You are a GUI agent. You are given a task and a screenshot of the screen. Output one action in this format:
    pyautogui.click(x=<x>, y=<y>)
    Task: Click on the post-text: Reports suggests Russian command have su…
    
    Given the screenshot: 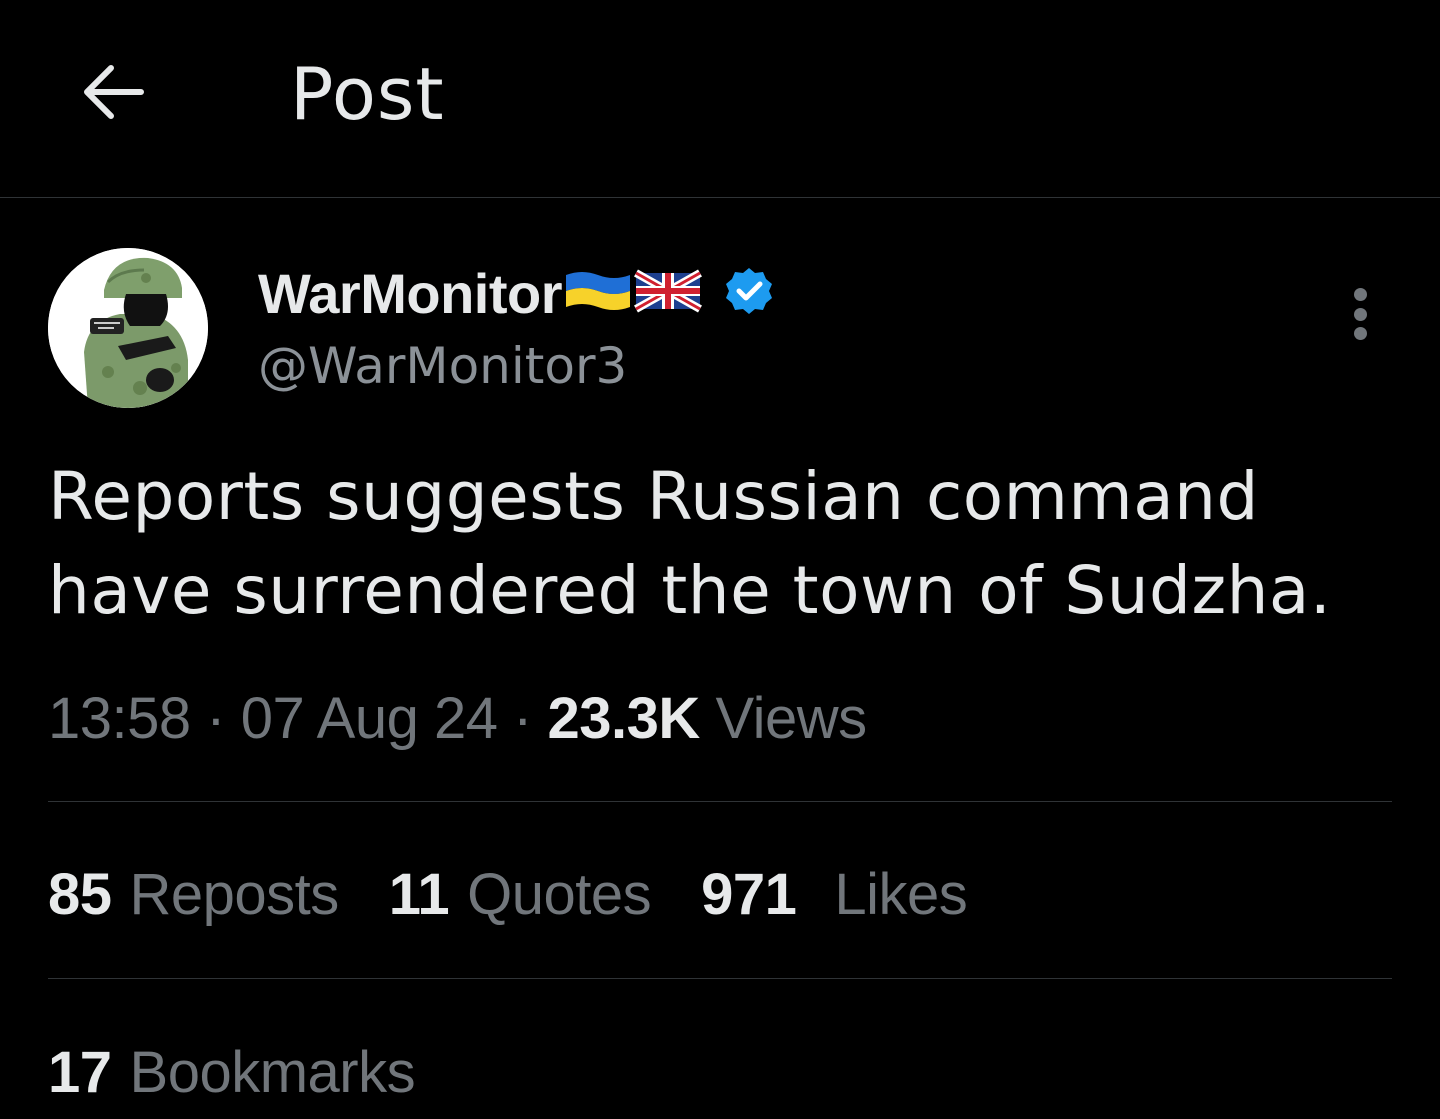 What is the action you would take?
    pyautogui.click(x=690, y=543)
    